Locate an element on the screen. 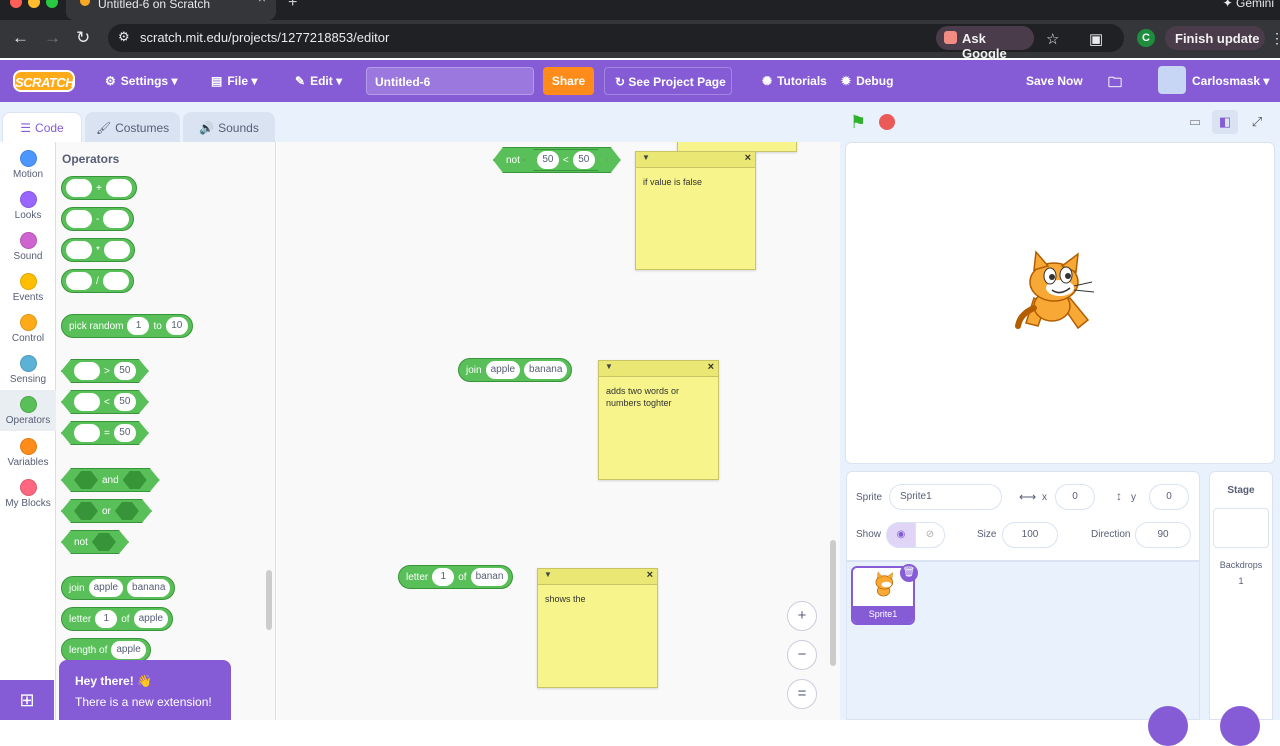 The width and height of the screenshot is (1280, 746). stop-icon is located at coordinates (887, 122).